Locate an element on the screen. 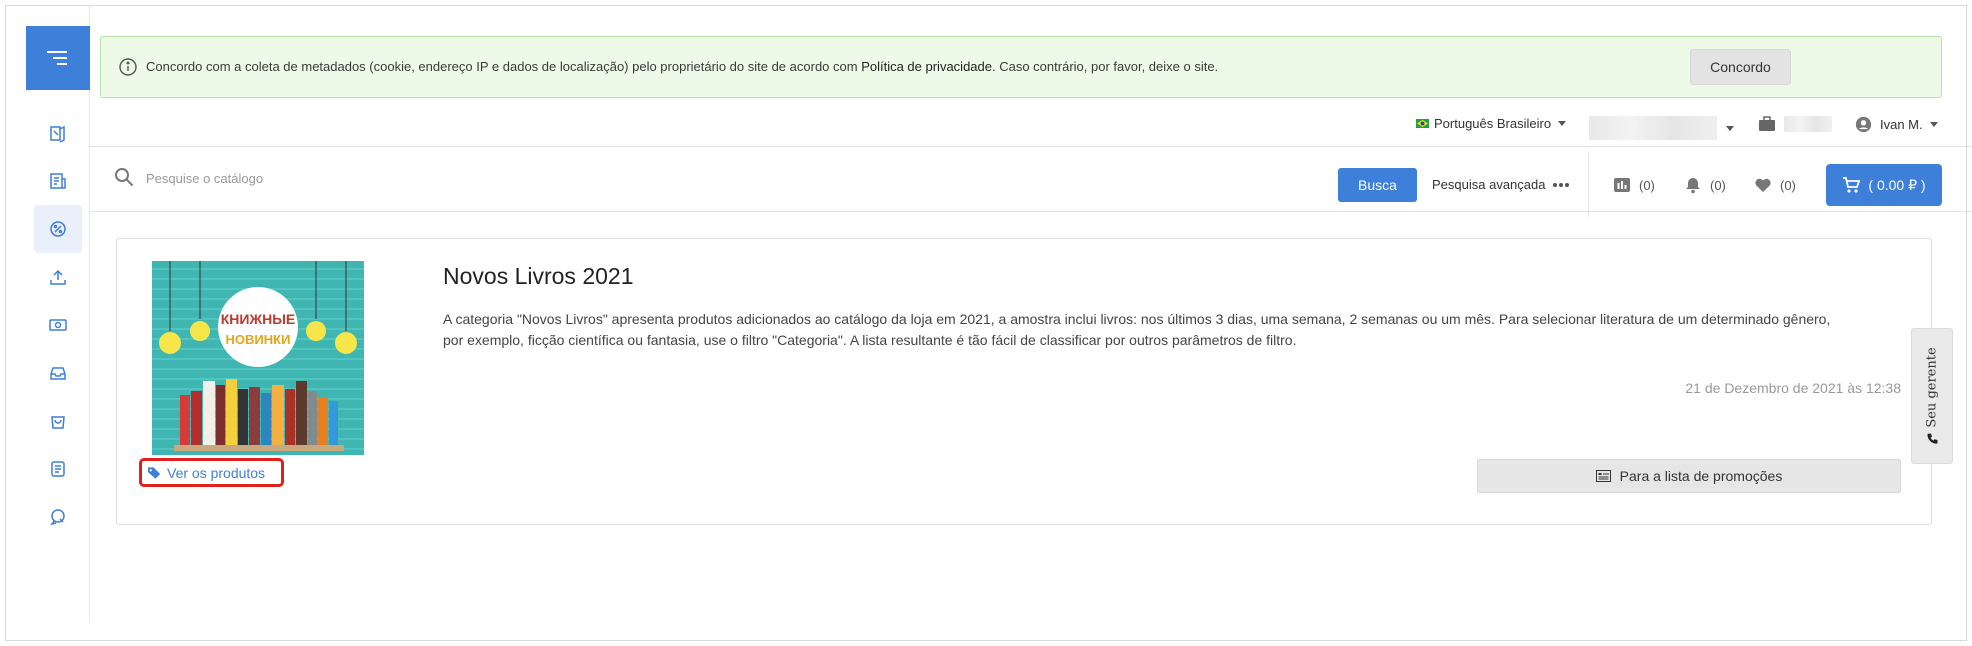  cart-button: ( 0.00 ₽ ) is located at coordinates (1884, 185).